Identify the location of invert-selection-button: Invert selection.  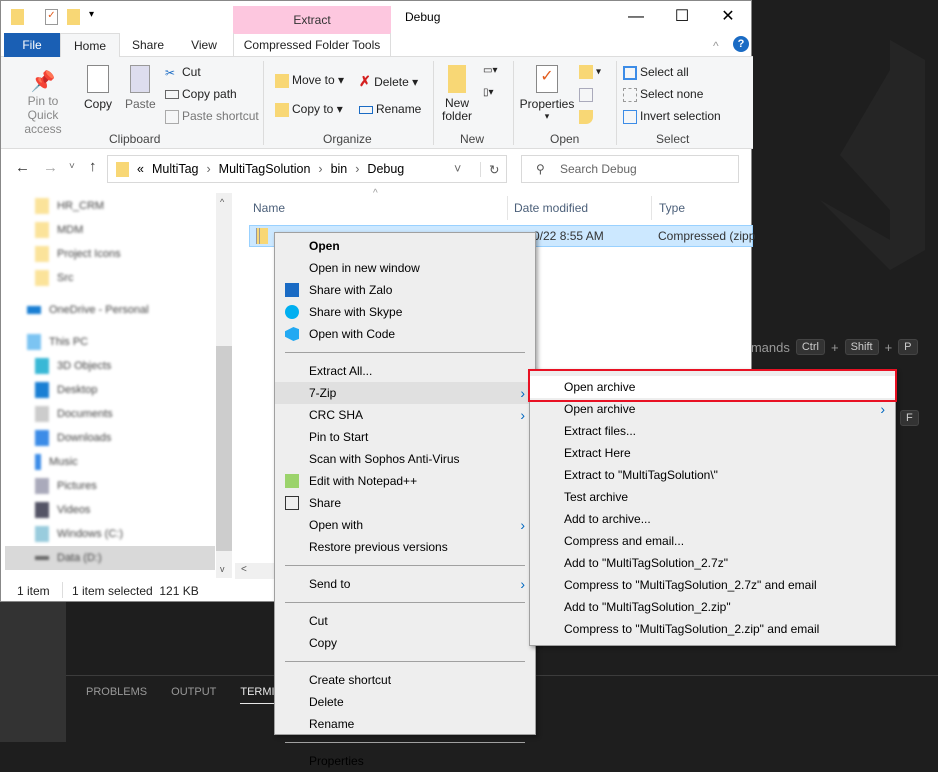
(672, 116).